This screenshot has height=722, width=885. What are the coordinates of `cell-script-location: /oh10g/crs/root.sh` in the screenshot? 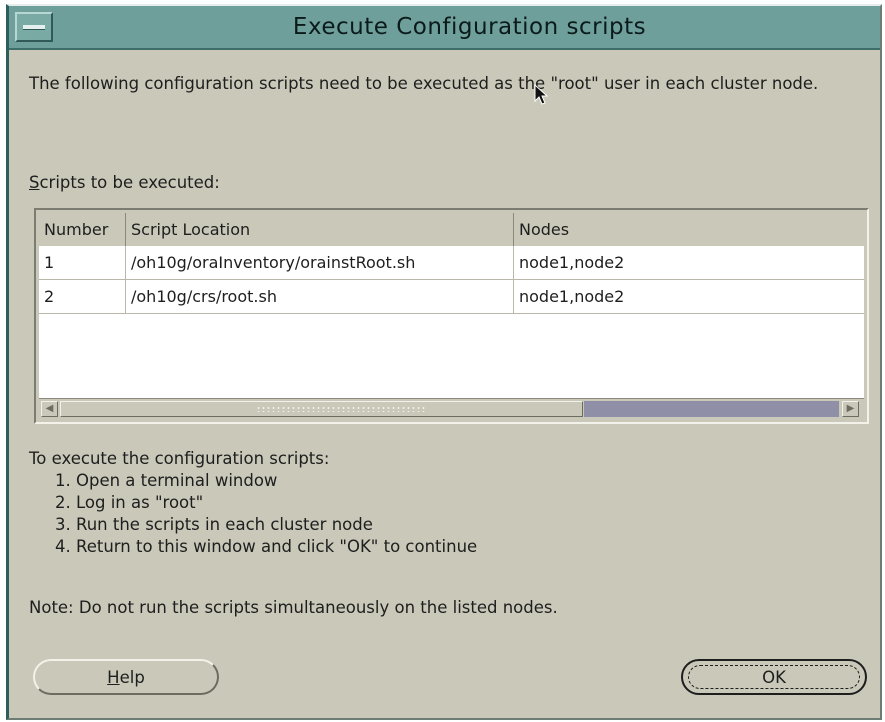 It's located at (320, 297).